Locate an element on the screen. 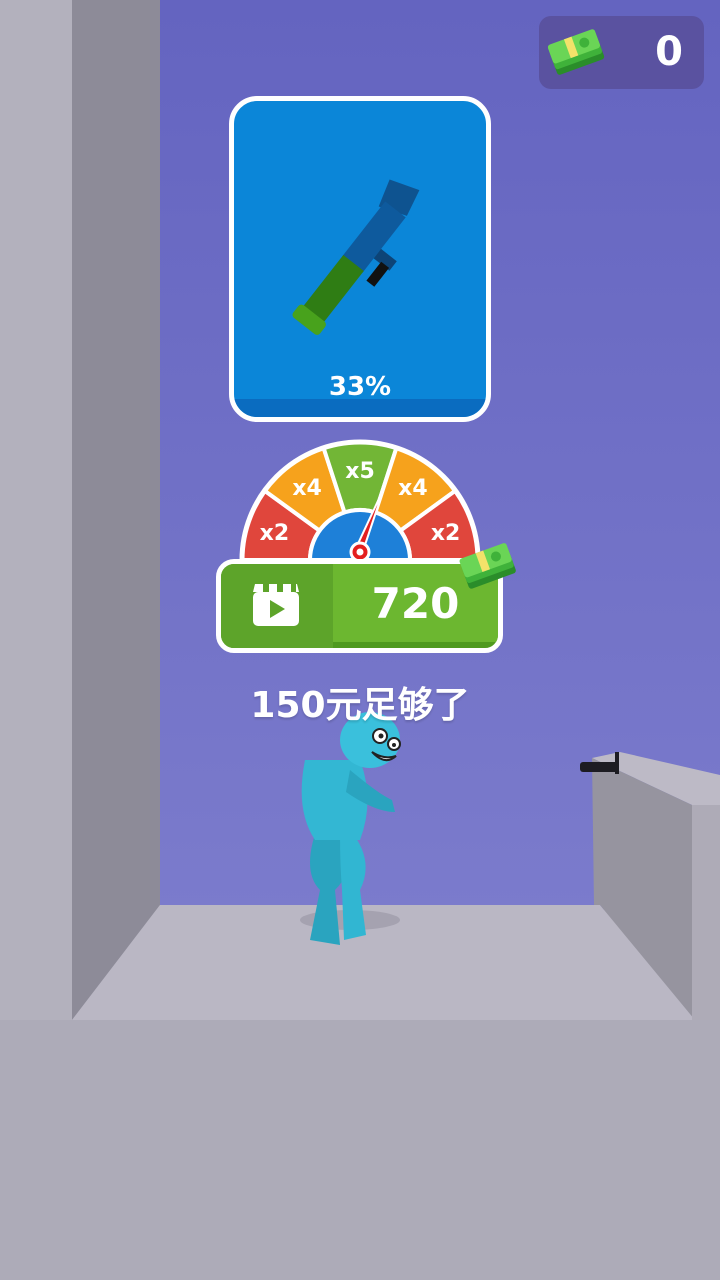  rocket-launcher-icon is located at coordinates (356, 257).